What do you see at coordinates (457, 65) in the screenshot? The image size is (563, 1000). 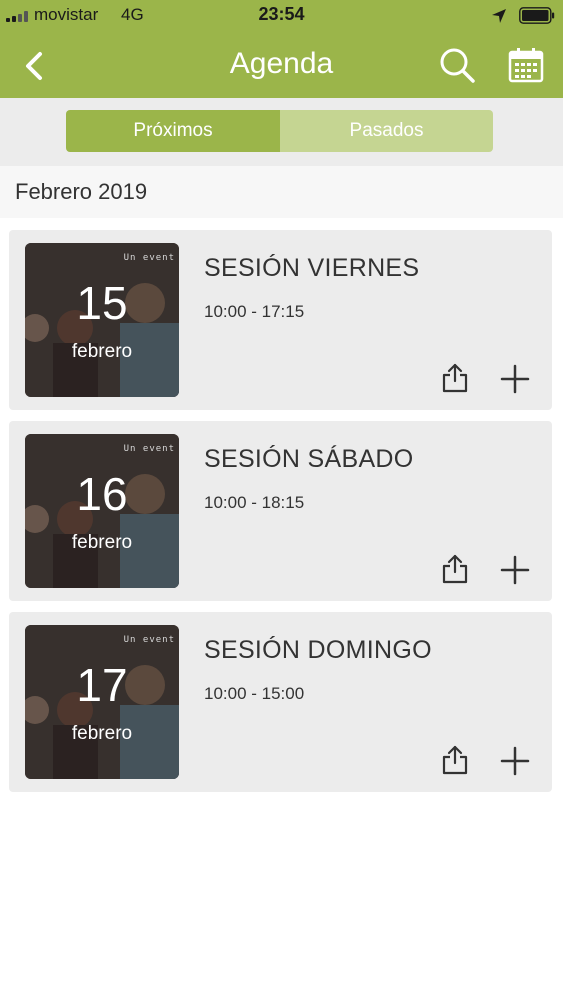 I see `search-button` at bounding box center [457, 65].